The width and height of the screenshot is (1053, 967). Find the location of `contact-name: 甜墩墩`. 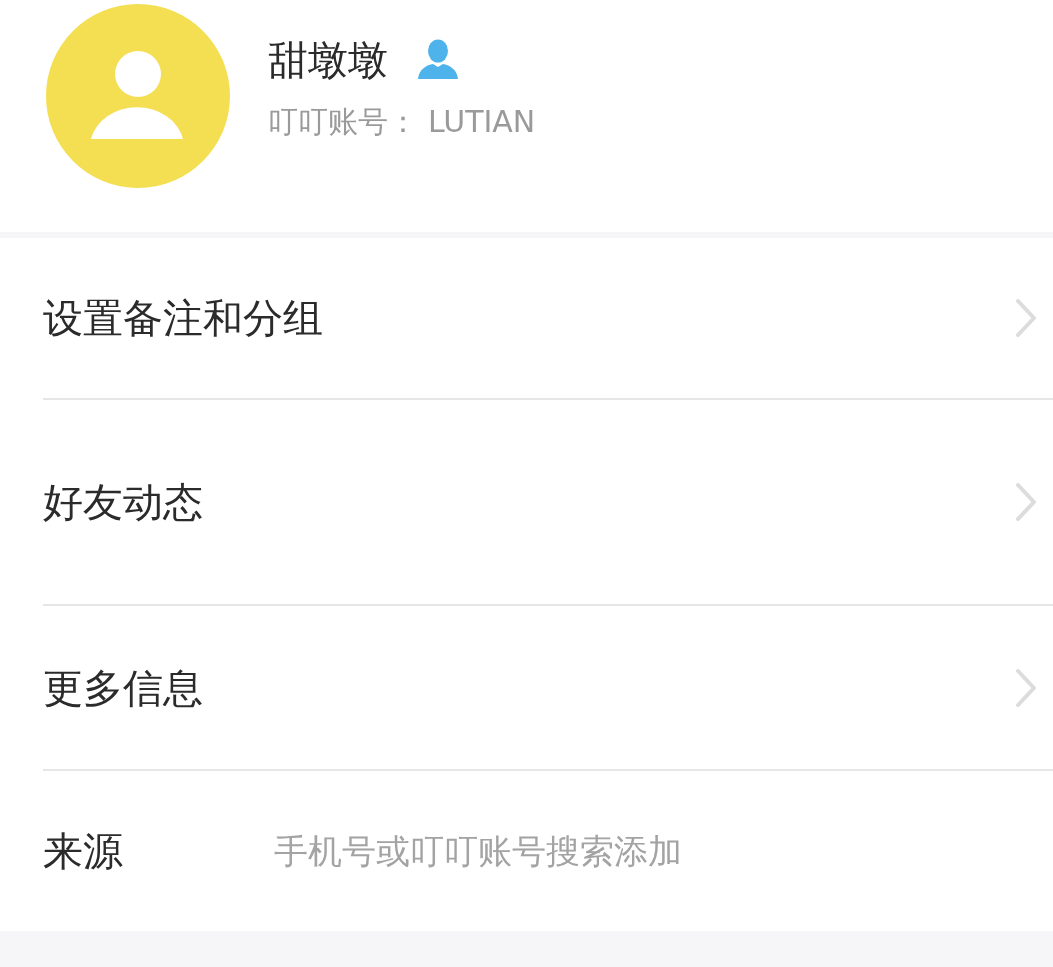

contact-name: 甜墩墩 is located at coordinates (328, 60).